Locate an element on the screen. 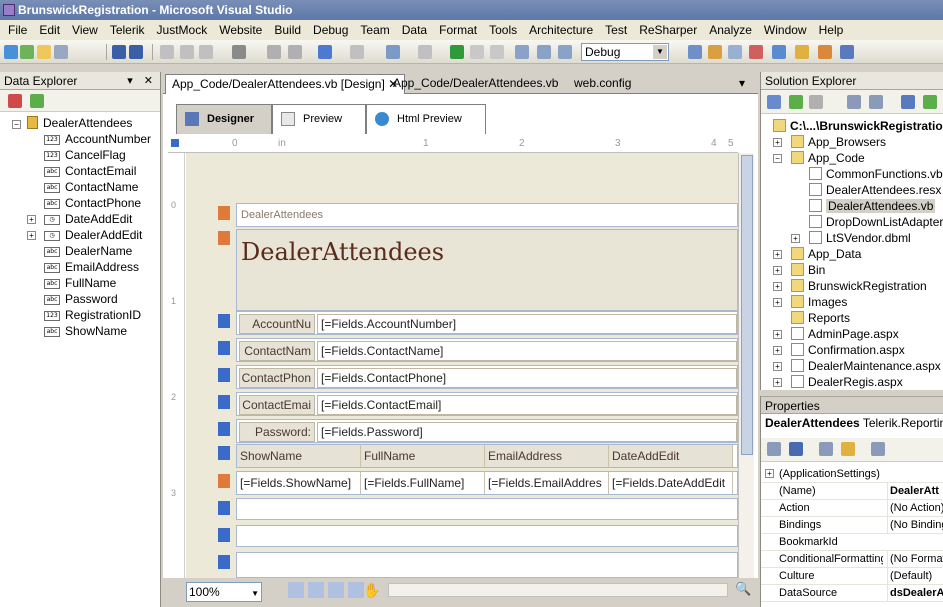 The width and height of the screenshot is (943, 607). cut-icon is located at coordinates (167, 52).